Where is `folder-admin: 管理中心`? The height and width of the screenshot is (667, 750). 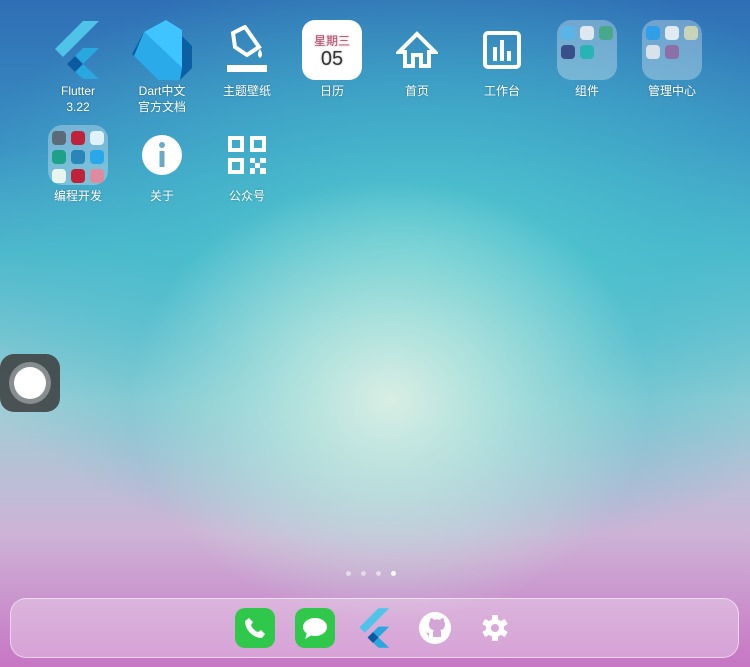
folder-admin: 管理中心 is located at coordinates (672, 59).